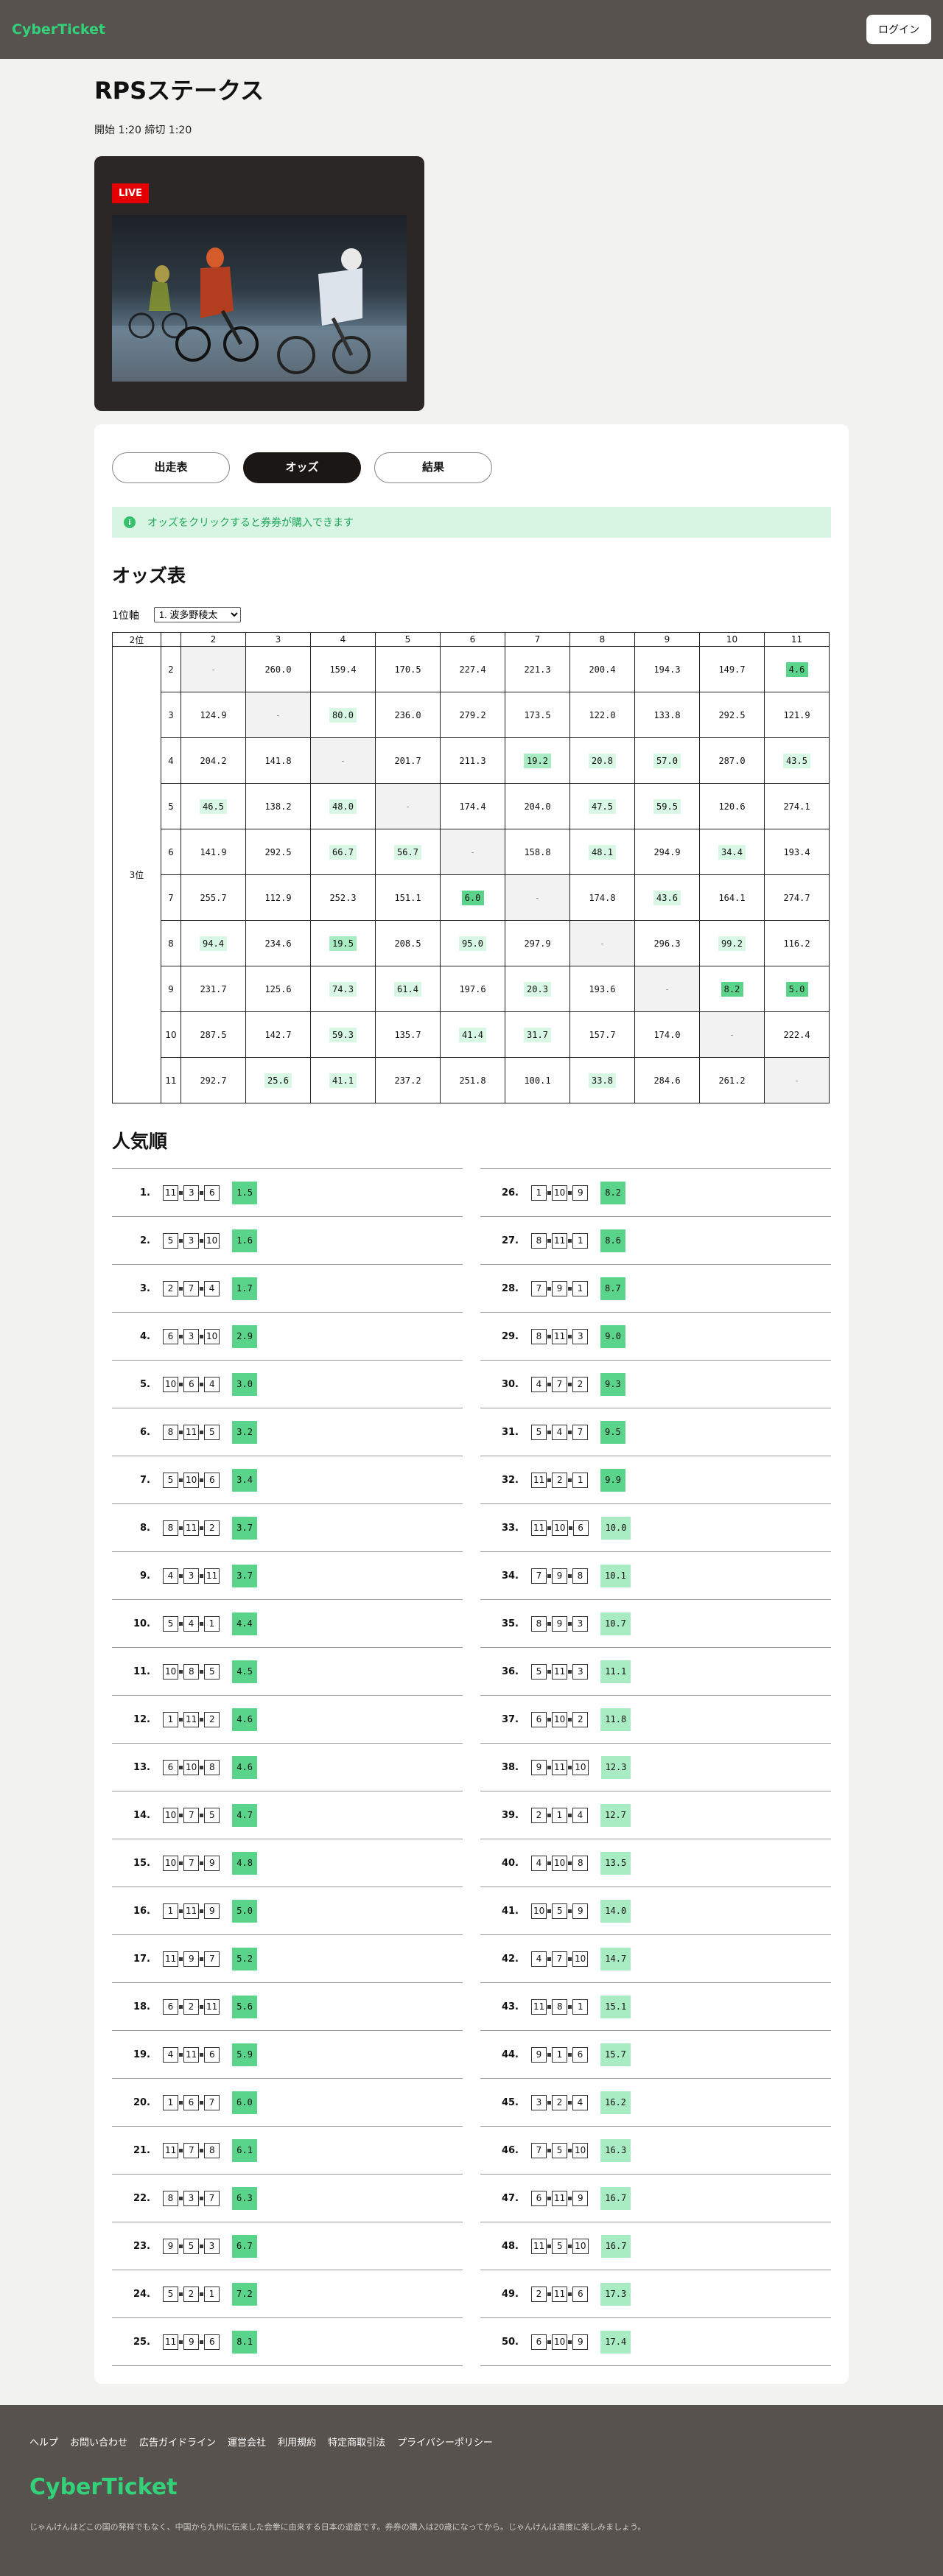 The height and width of the screenshot is (2576, 943). I want to click on popular-item: 49. 2 11 6 17.3, so click(655, 2294).